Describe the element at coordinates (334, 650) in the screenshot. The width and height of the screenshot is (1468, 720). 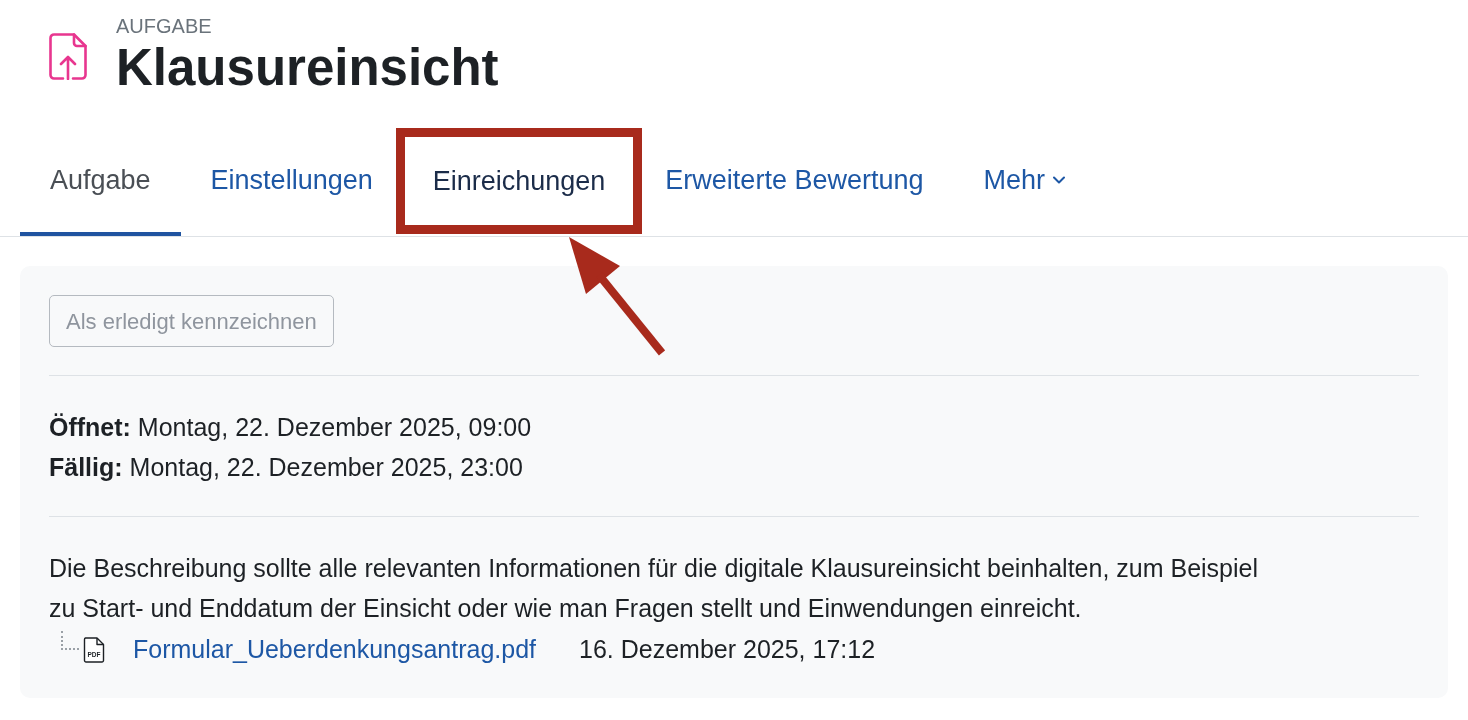
I see `file-link: Formular_Ueberdenkungsantrag.pdf` at that location.